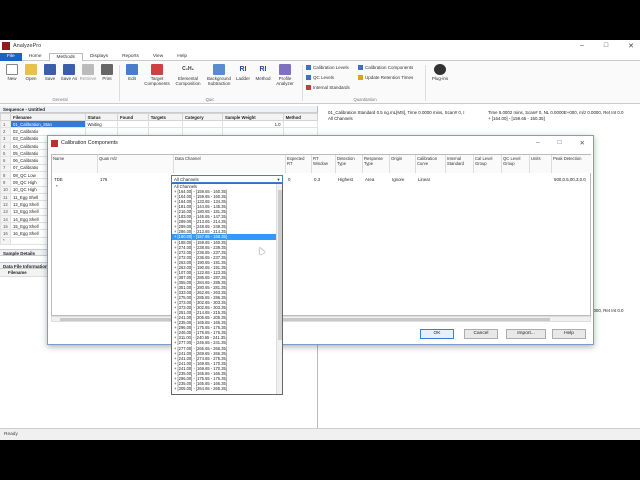 Image resolution: width=640 pixels, height=480 pixels. I want to click on chevron-down-icon: ▼, so click(278, 179).